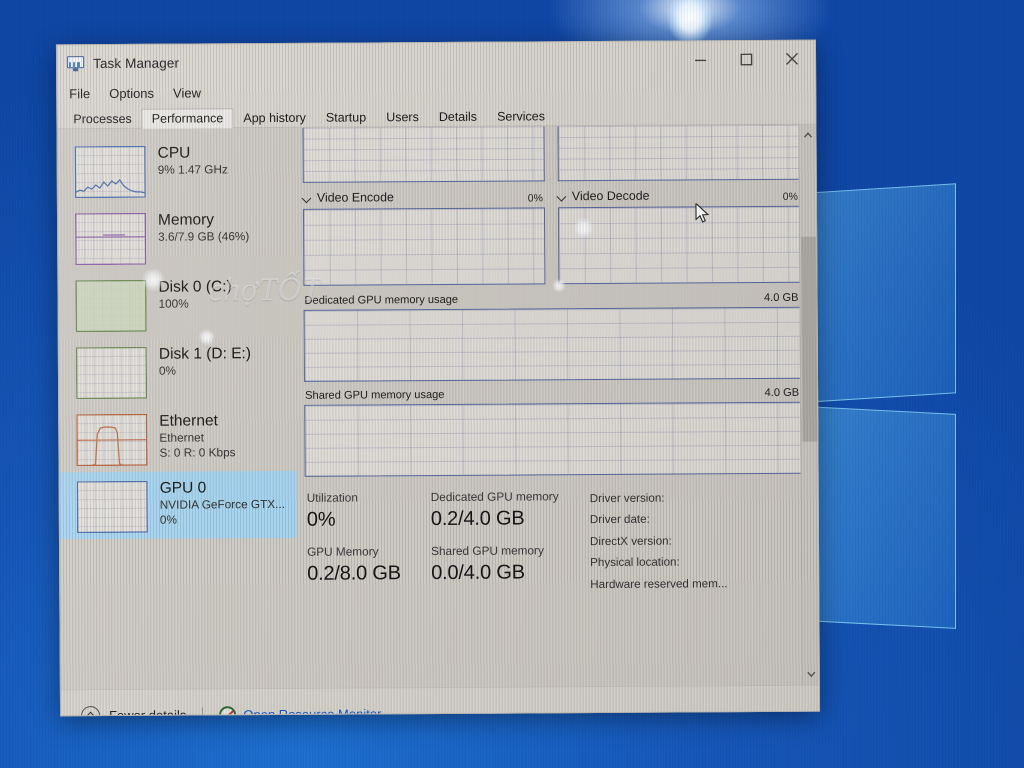 The image size is (1024, 768). Describe the element at coordinates (167, 370) in the screenshot. I see `sidebar-item-disk1-detail: 0%` at that location.